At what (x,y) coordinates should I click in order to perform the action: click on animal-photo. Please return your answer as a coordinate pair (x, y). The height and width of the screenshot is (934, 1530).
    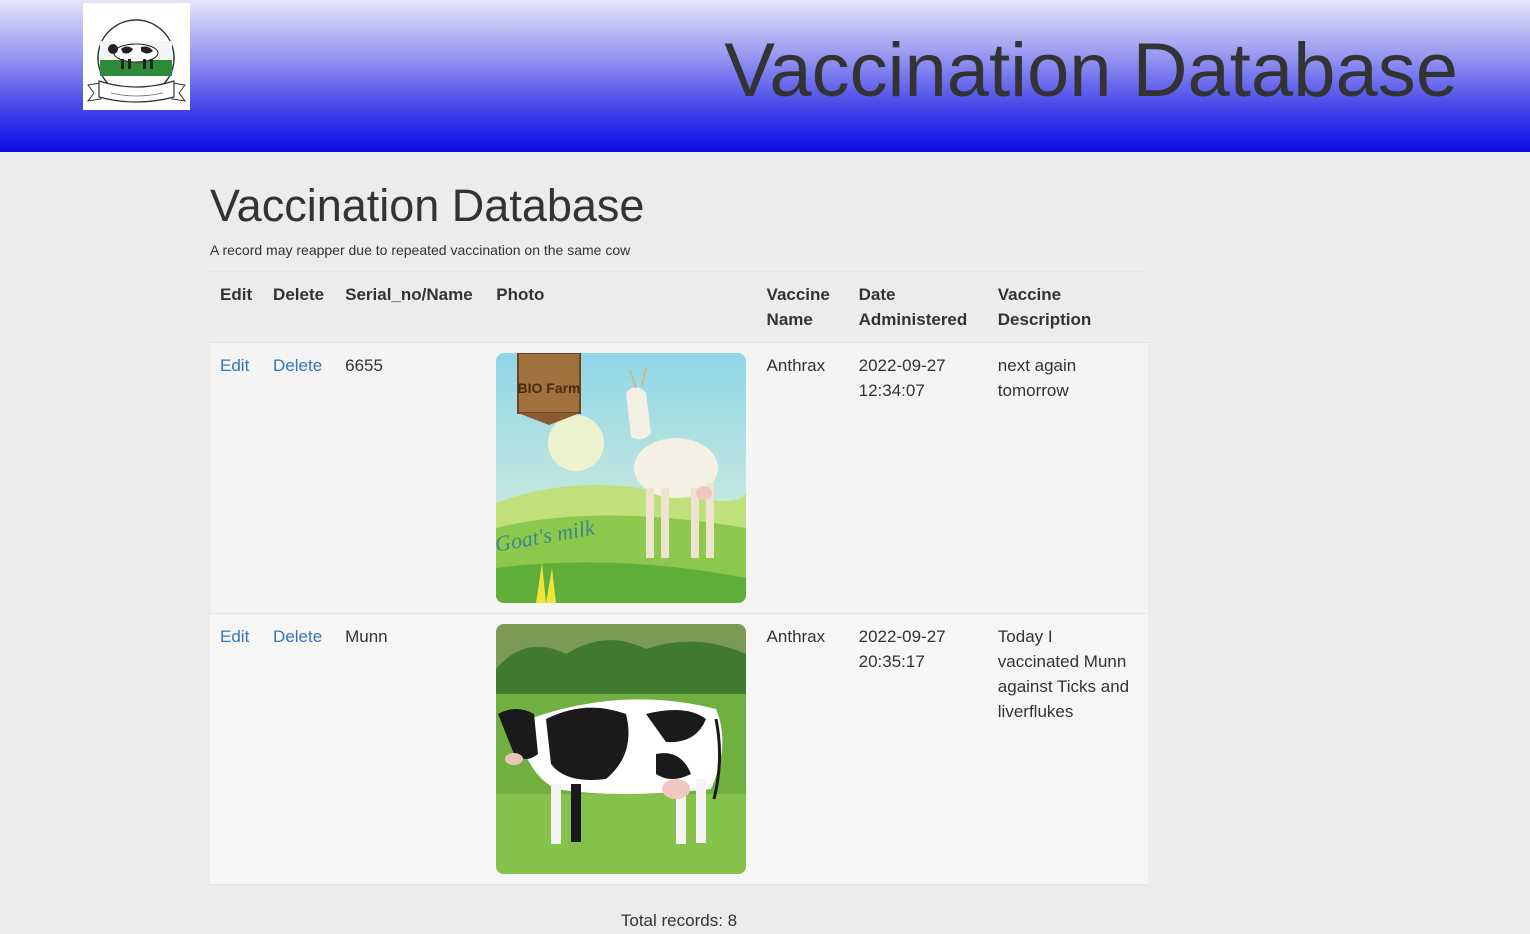
    Looking at the image, I should click on (621, 749).